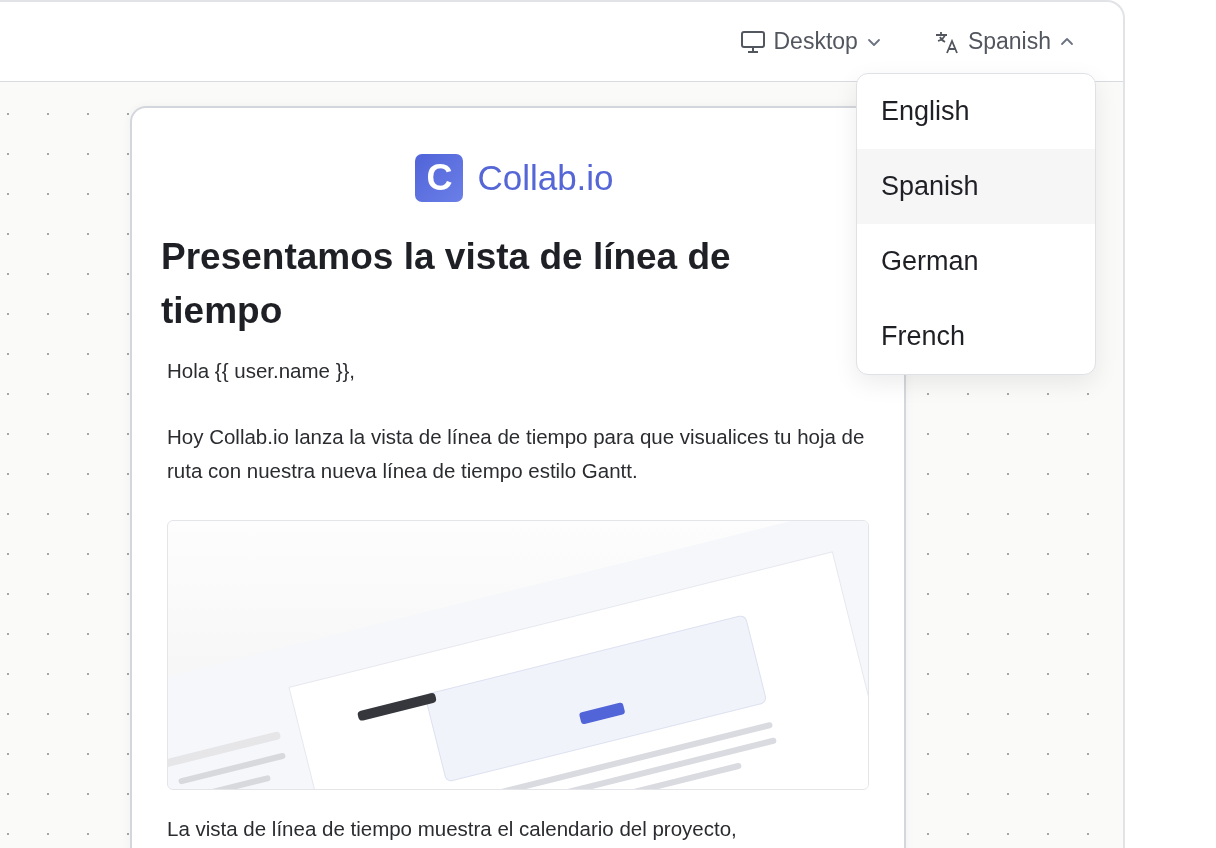 The width and height of the screenshot is (1216, 848). I want to click on brand-name: Collab.io, so click(545, 178).